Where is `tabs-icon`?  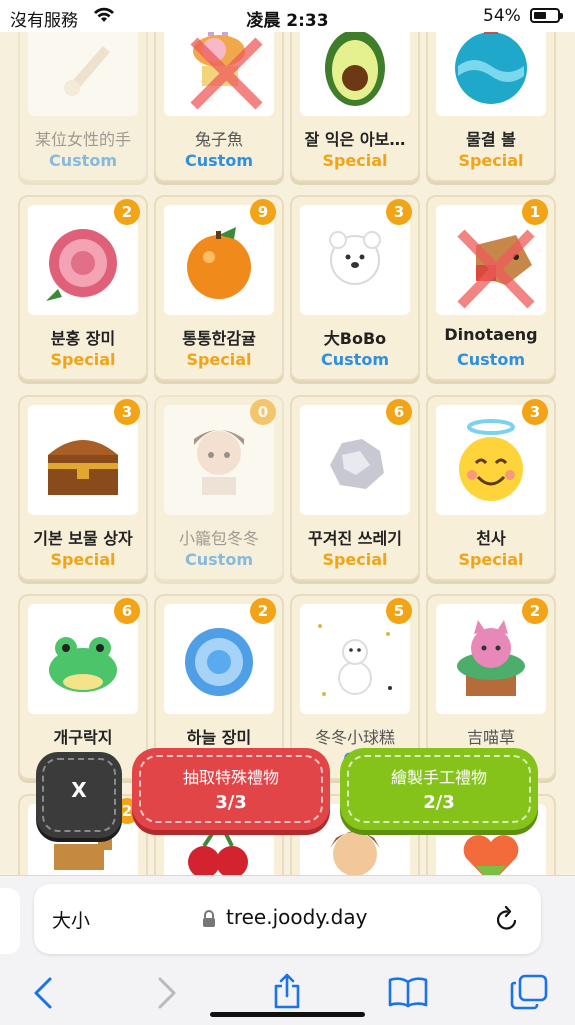
tabs-icon is located at coordinates (529, 992).